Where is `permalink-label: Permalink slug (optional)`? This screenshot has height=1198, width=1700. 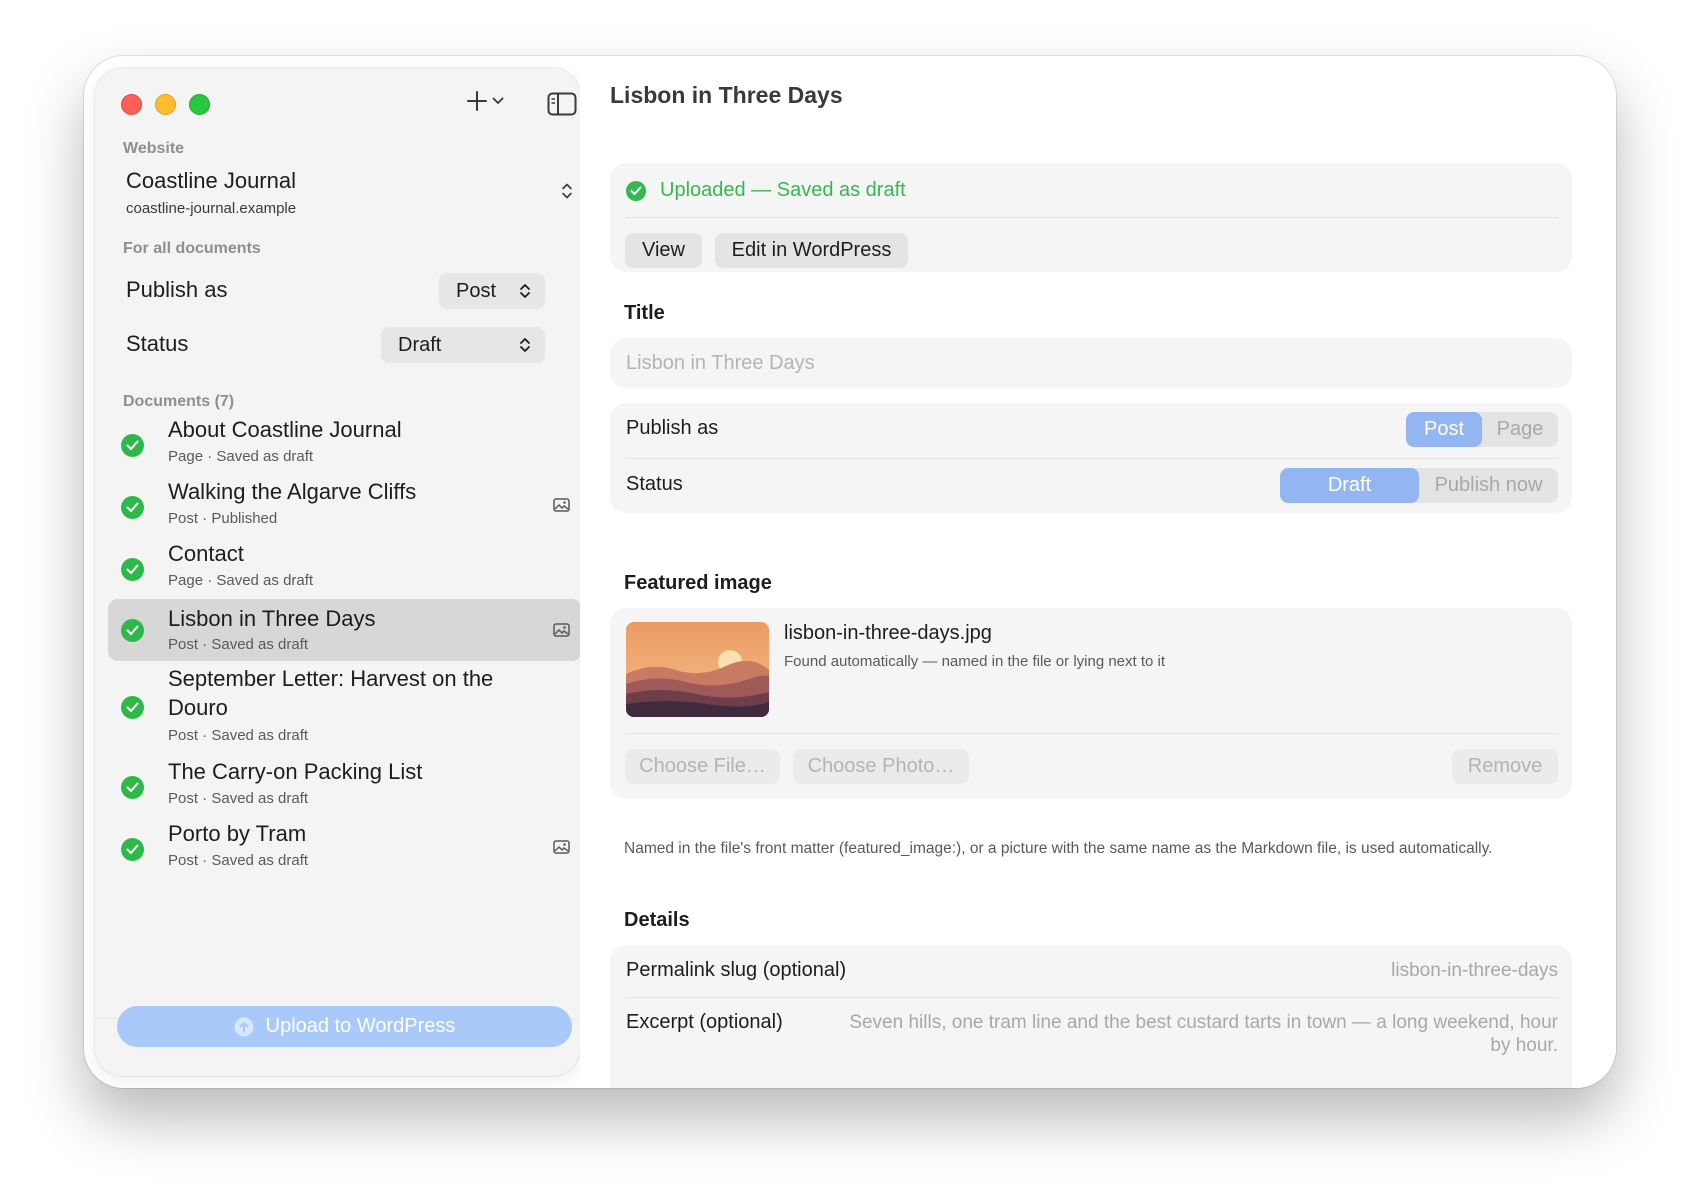
permalink-label: Permalink slug (optional) is located at coordinates (736, 970).